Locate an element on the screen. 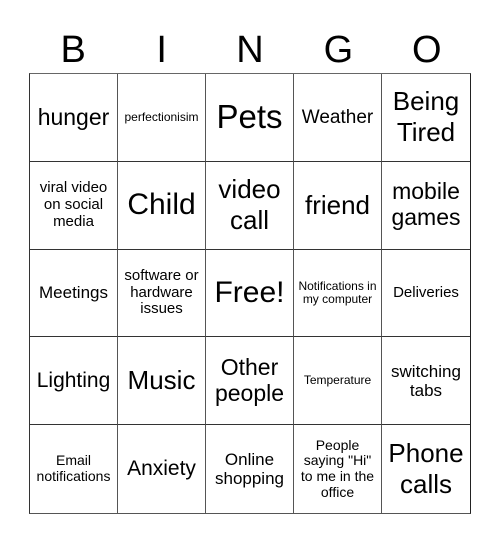  bingo-cell: video call is located at coordinates (250, 205).